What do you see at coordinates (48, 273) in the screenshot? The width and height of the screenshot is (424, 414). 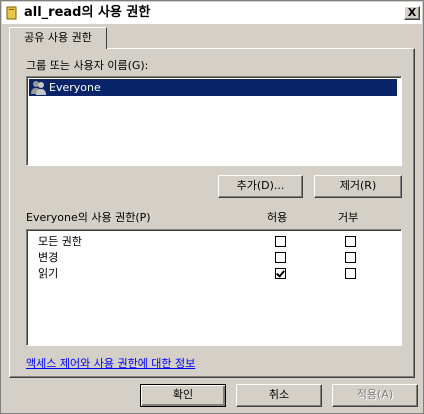 I see `permission-name: 읽기` at bounding box center [48, 273].